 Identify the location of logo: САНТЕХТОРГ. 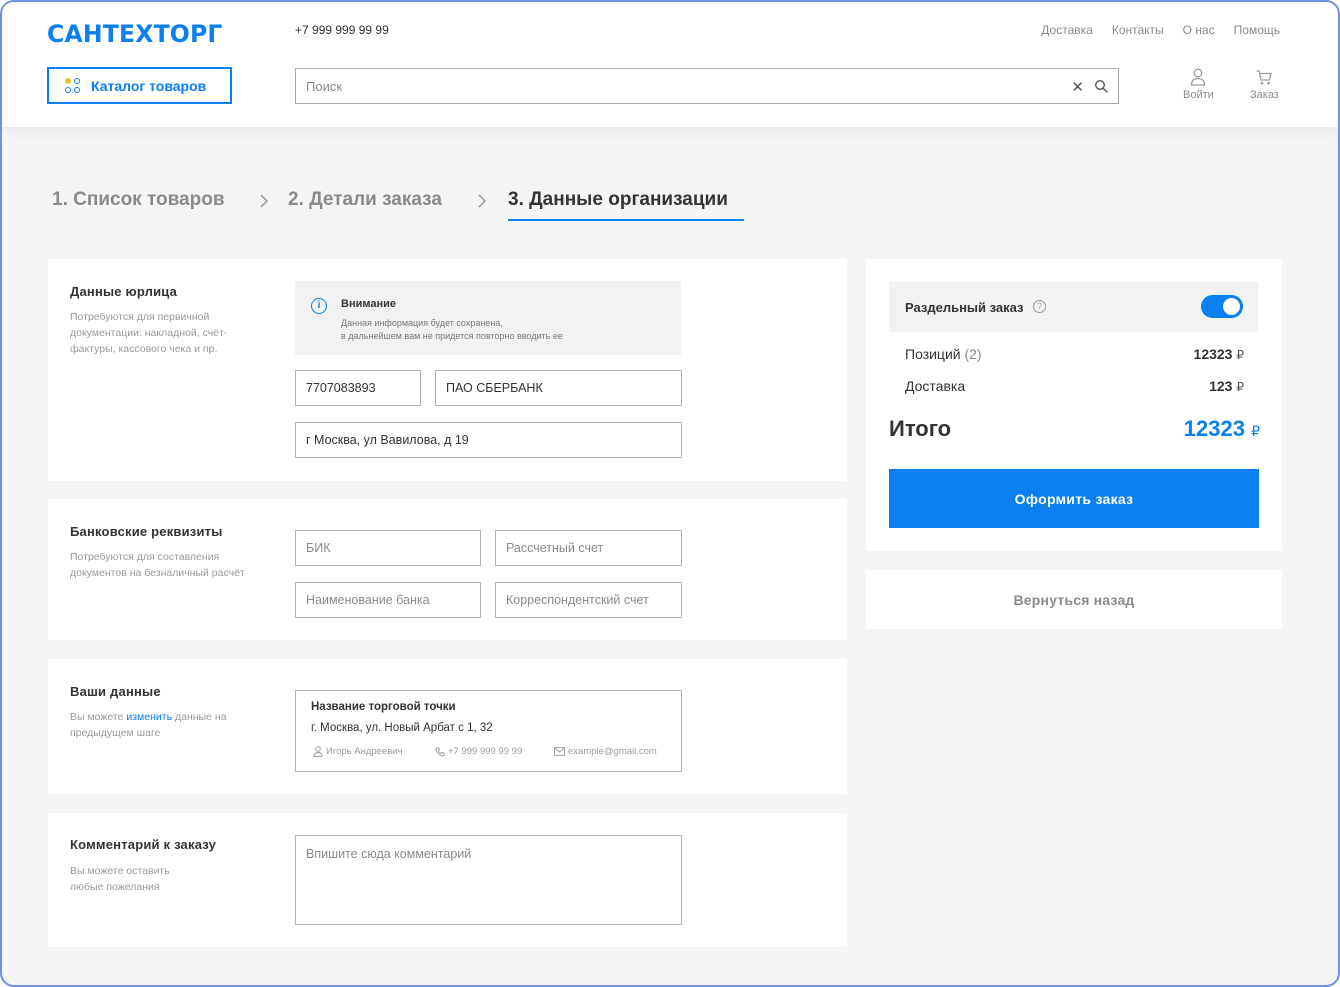
(135, 34).